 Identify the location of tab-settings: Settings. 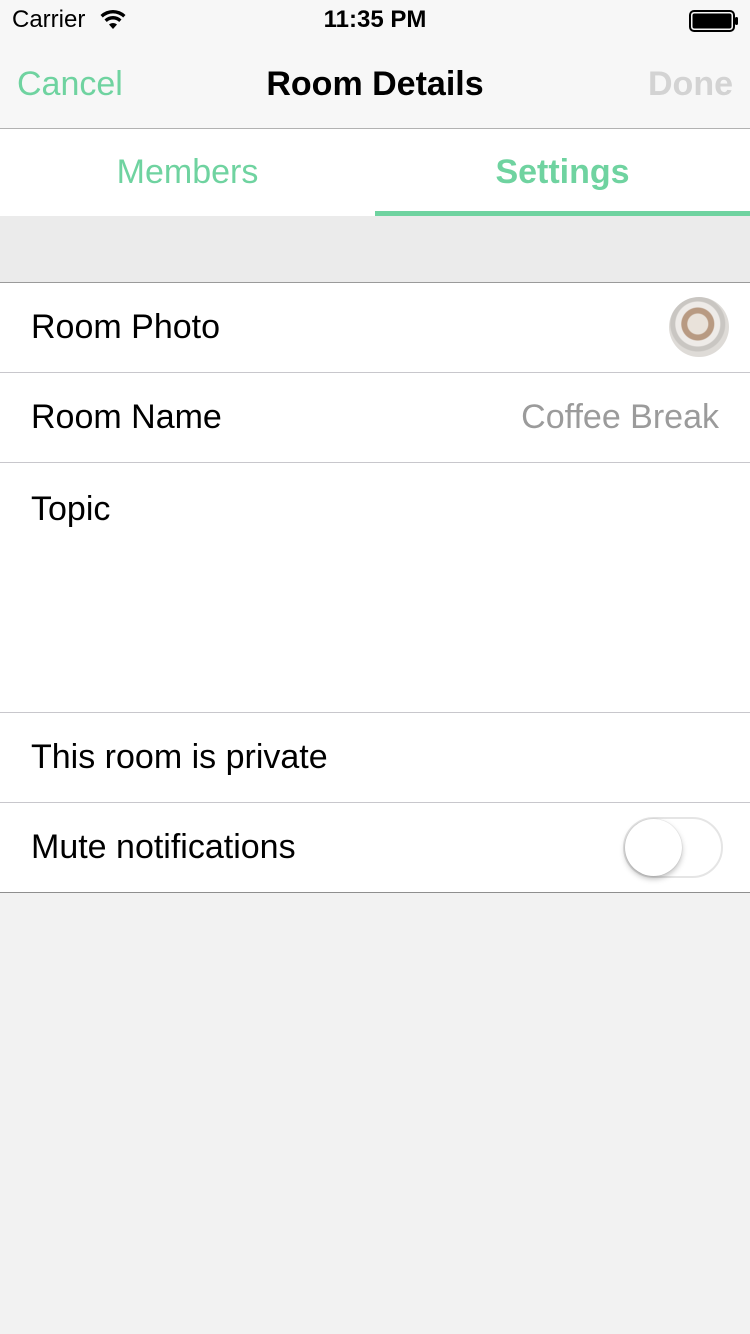
(562, 172).